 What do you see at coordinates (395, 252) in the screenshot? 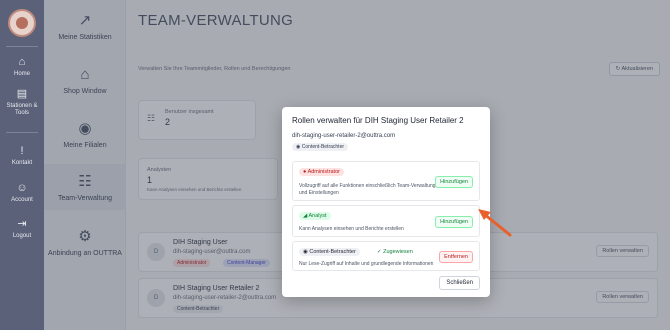
I see `assigned-status: ✓ Zugewiesen` at bounding box center [395, 252].